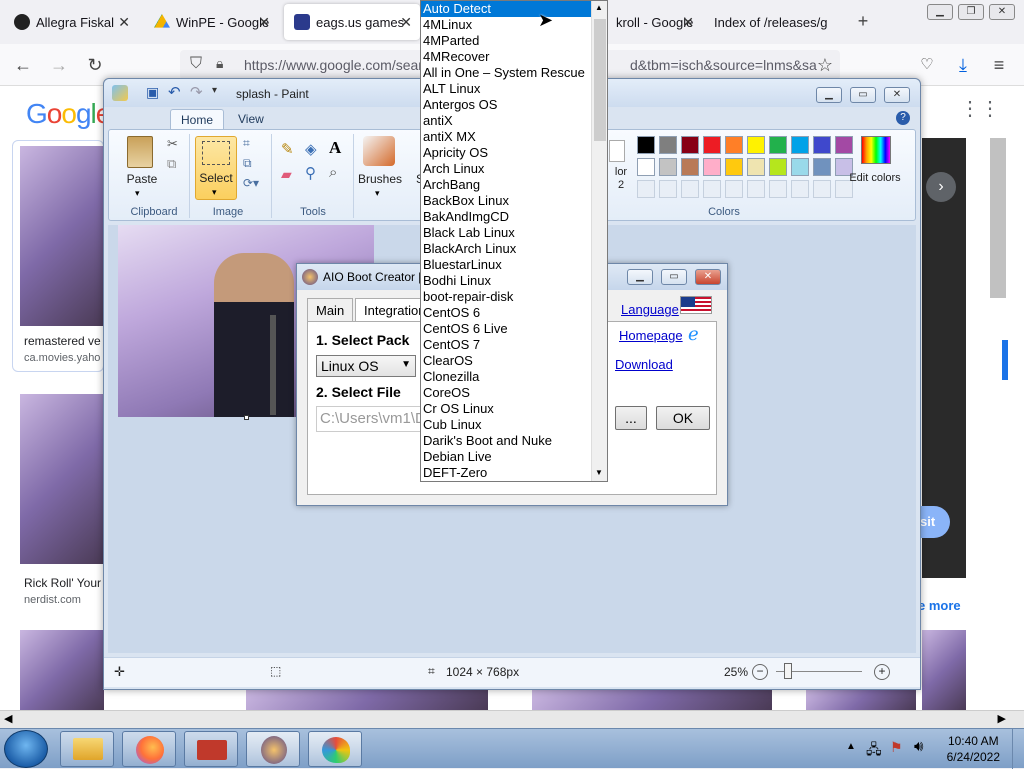  I want to click on dropdown-item: BackBox Linux, so click(507, 201).